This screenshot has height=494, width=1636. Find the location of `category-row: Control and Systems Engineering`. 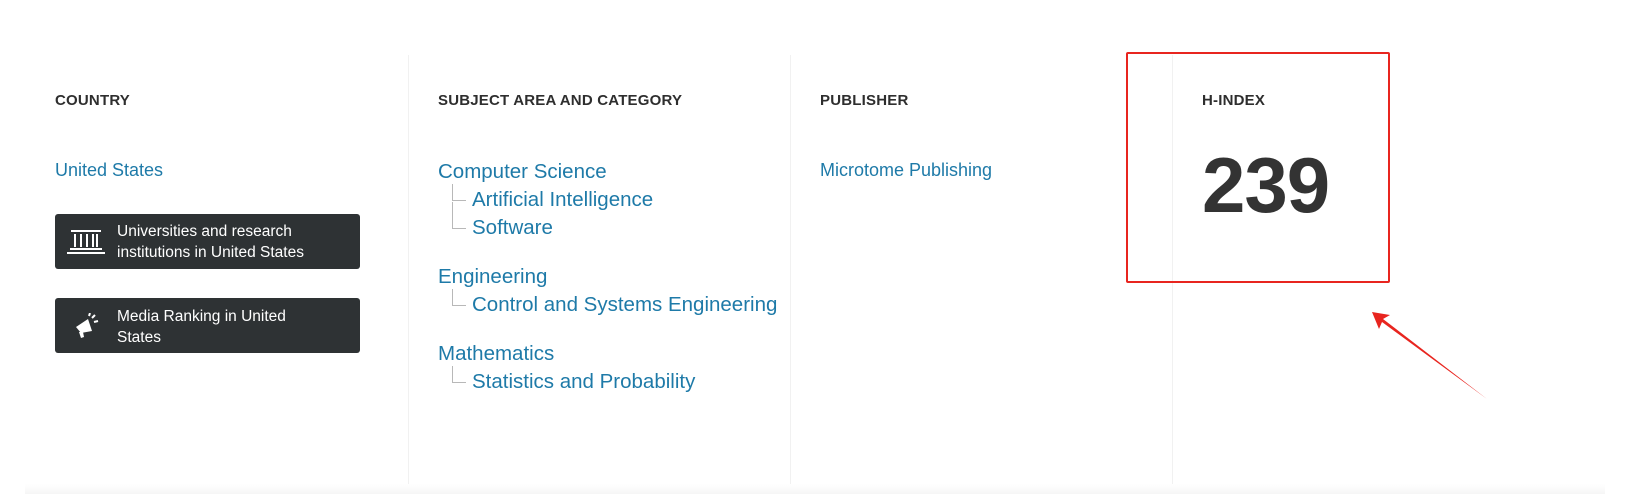

category-row: Control and Systems Engineering is located at coordinates (608, 304).